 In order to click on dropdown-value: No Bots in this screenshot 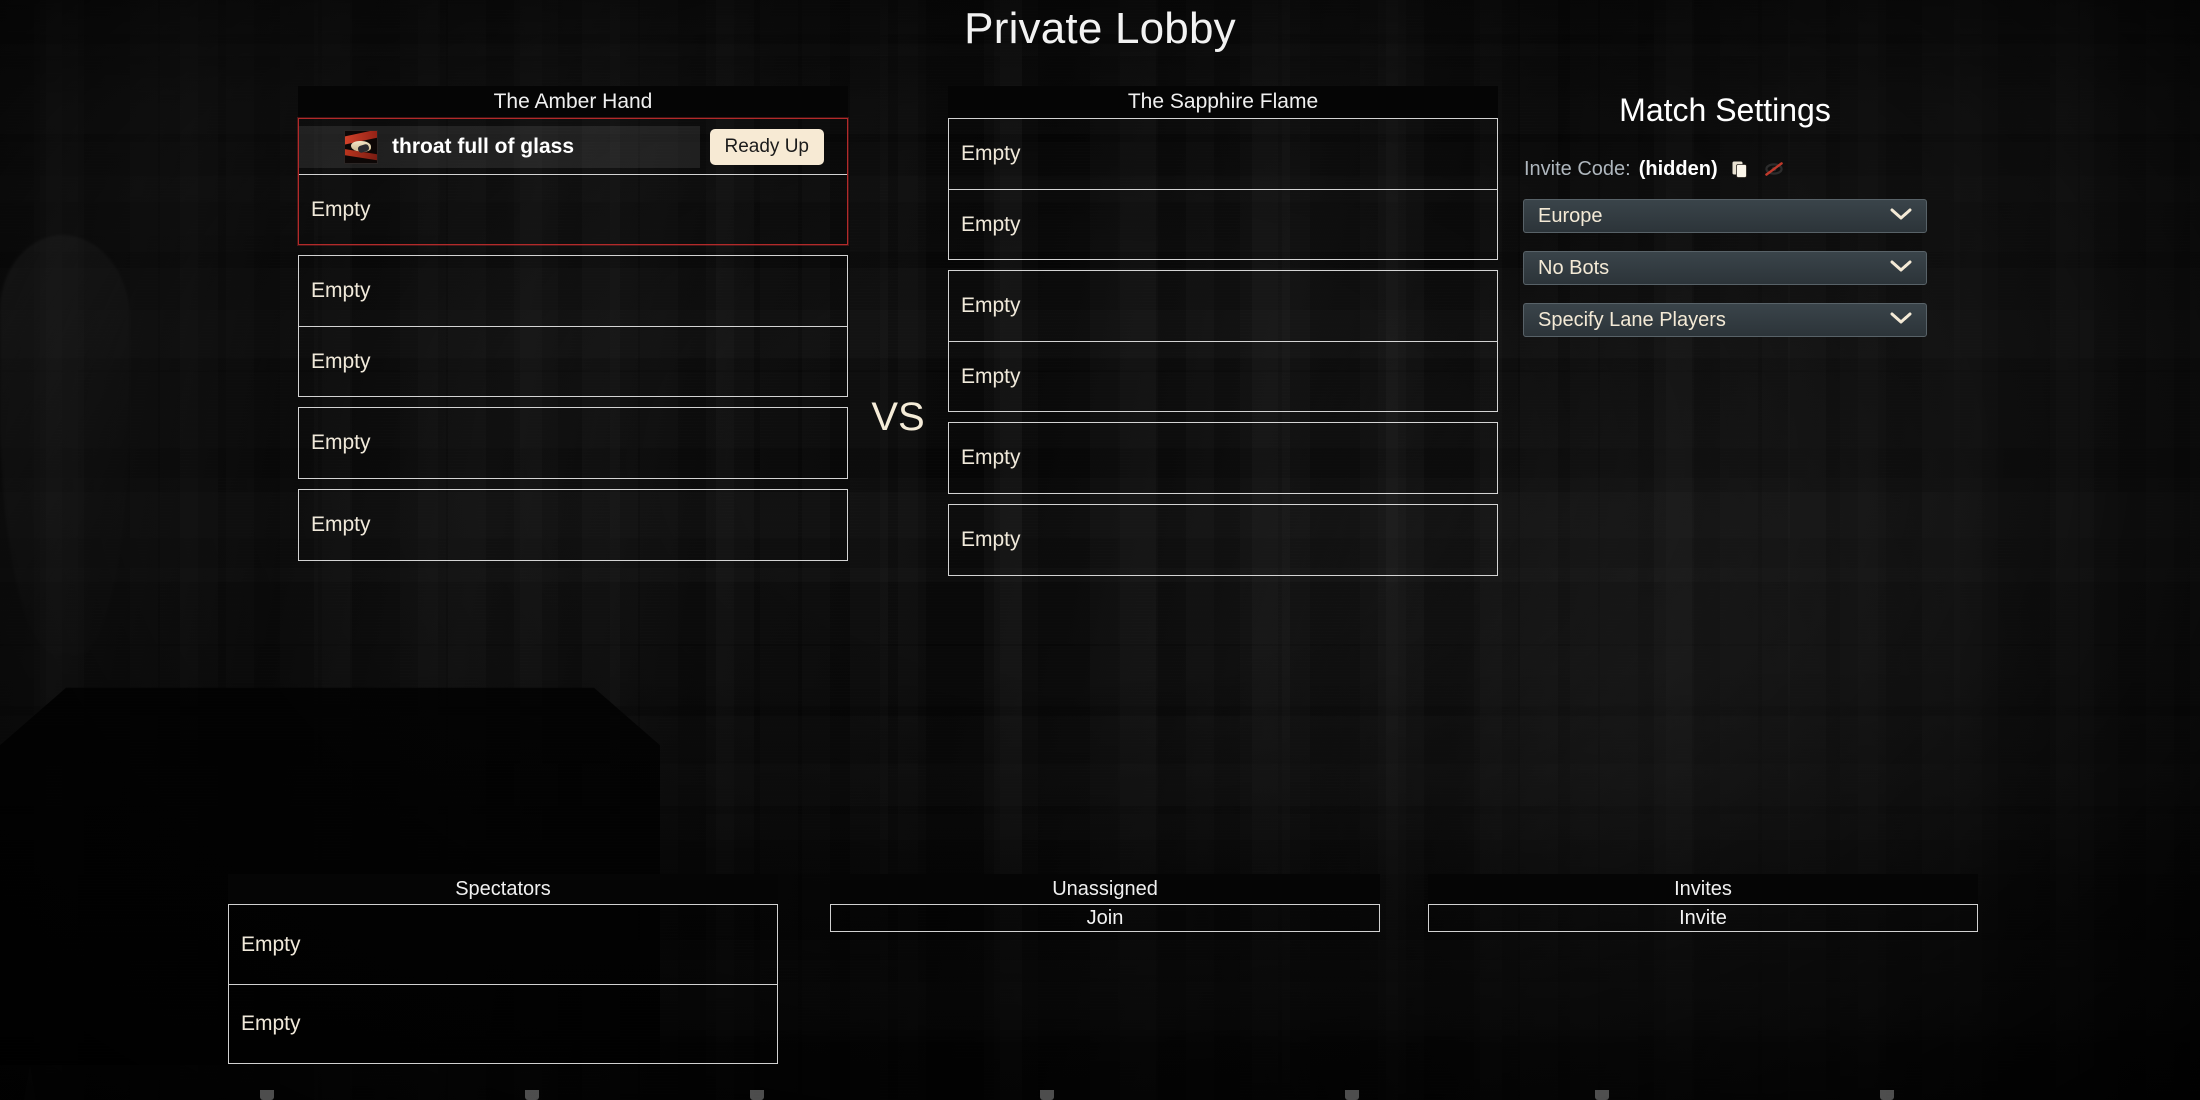, I will do `click(1574, 267)`.